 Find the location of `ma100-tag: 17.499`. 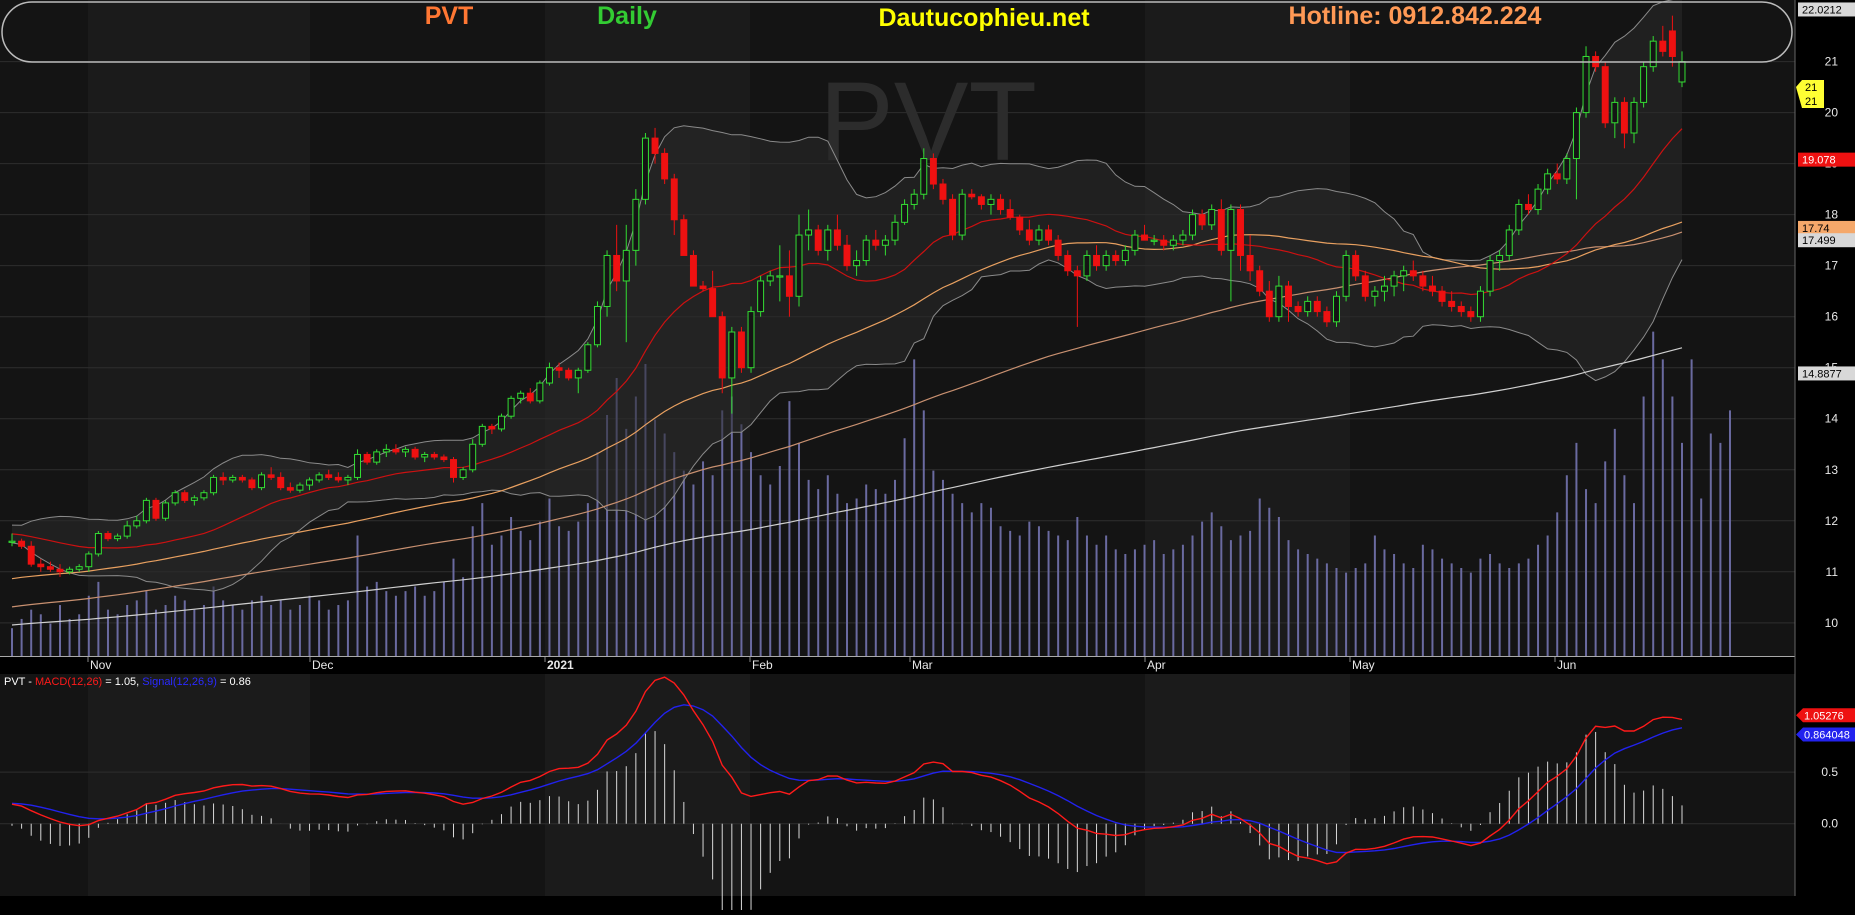

ma100-tag: 17.499 is located at coordinates (1819, 241).